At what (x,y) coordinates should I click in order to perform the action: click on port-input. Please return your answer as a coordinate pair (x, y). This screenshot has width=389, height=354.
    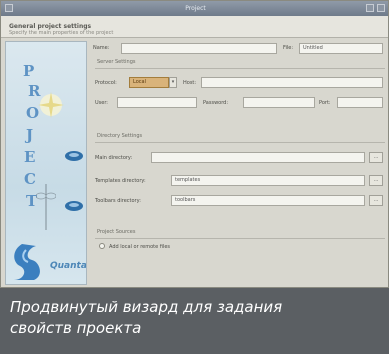
    Looking at the image, I should click on (360, 102).